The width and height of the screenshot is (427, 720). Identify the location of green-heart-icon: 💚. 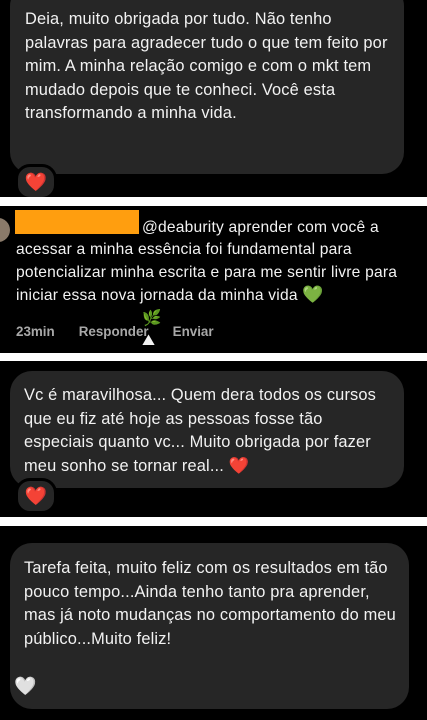
(313, 295).